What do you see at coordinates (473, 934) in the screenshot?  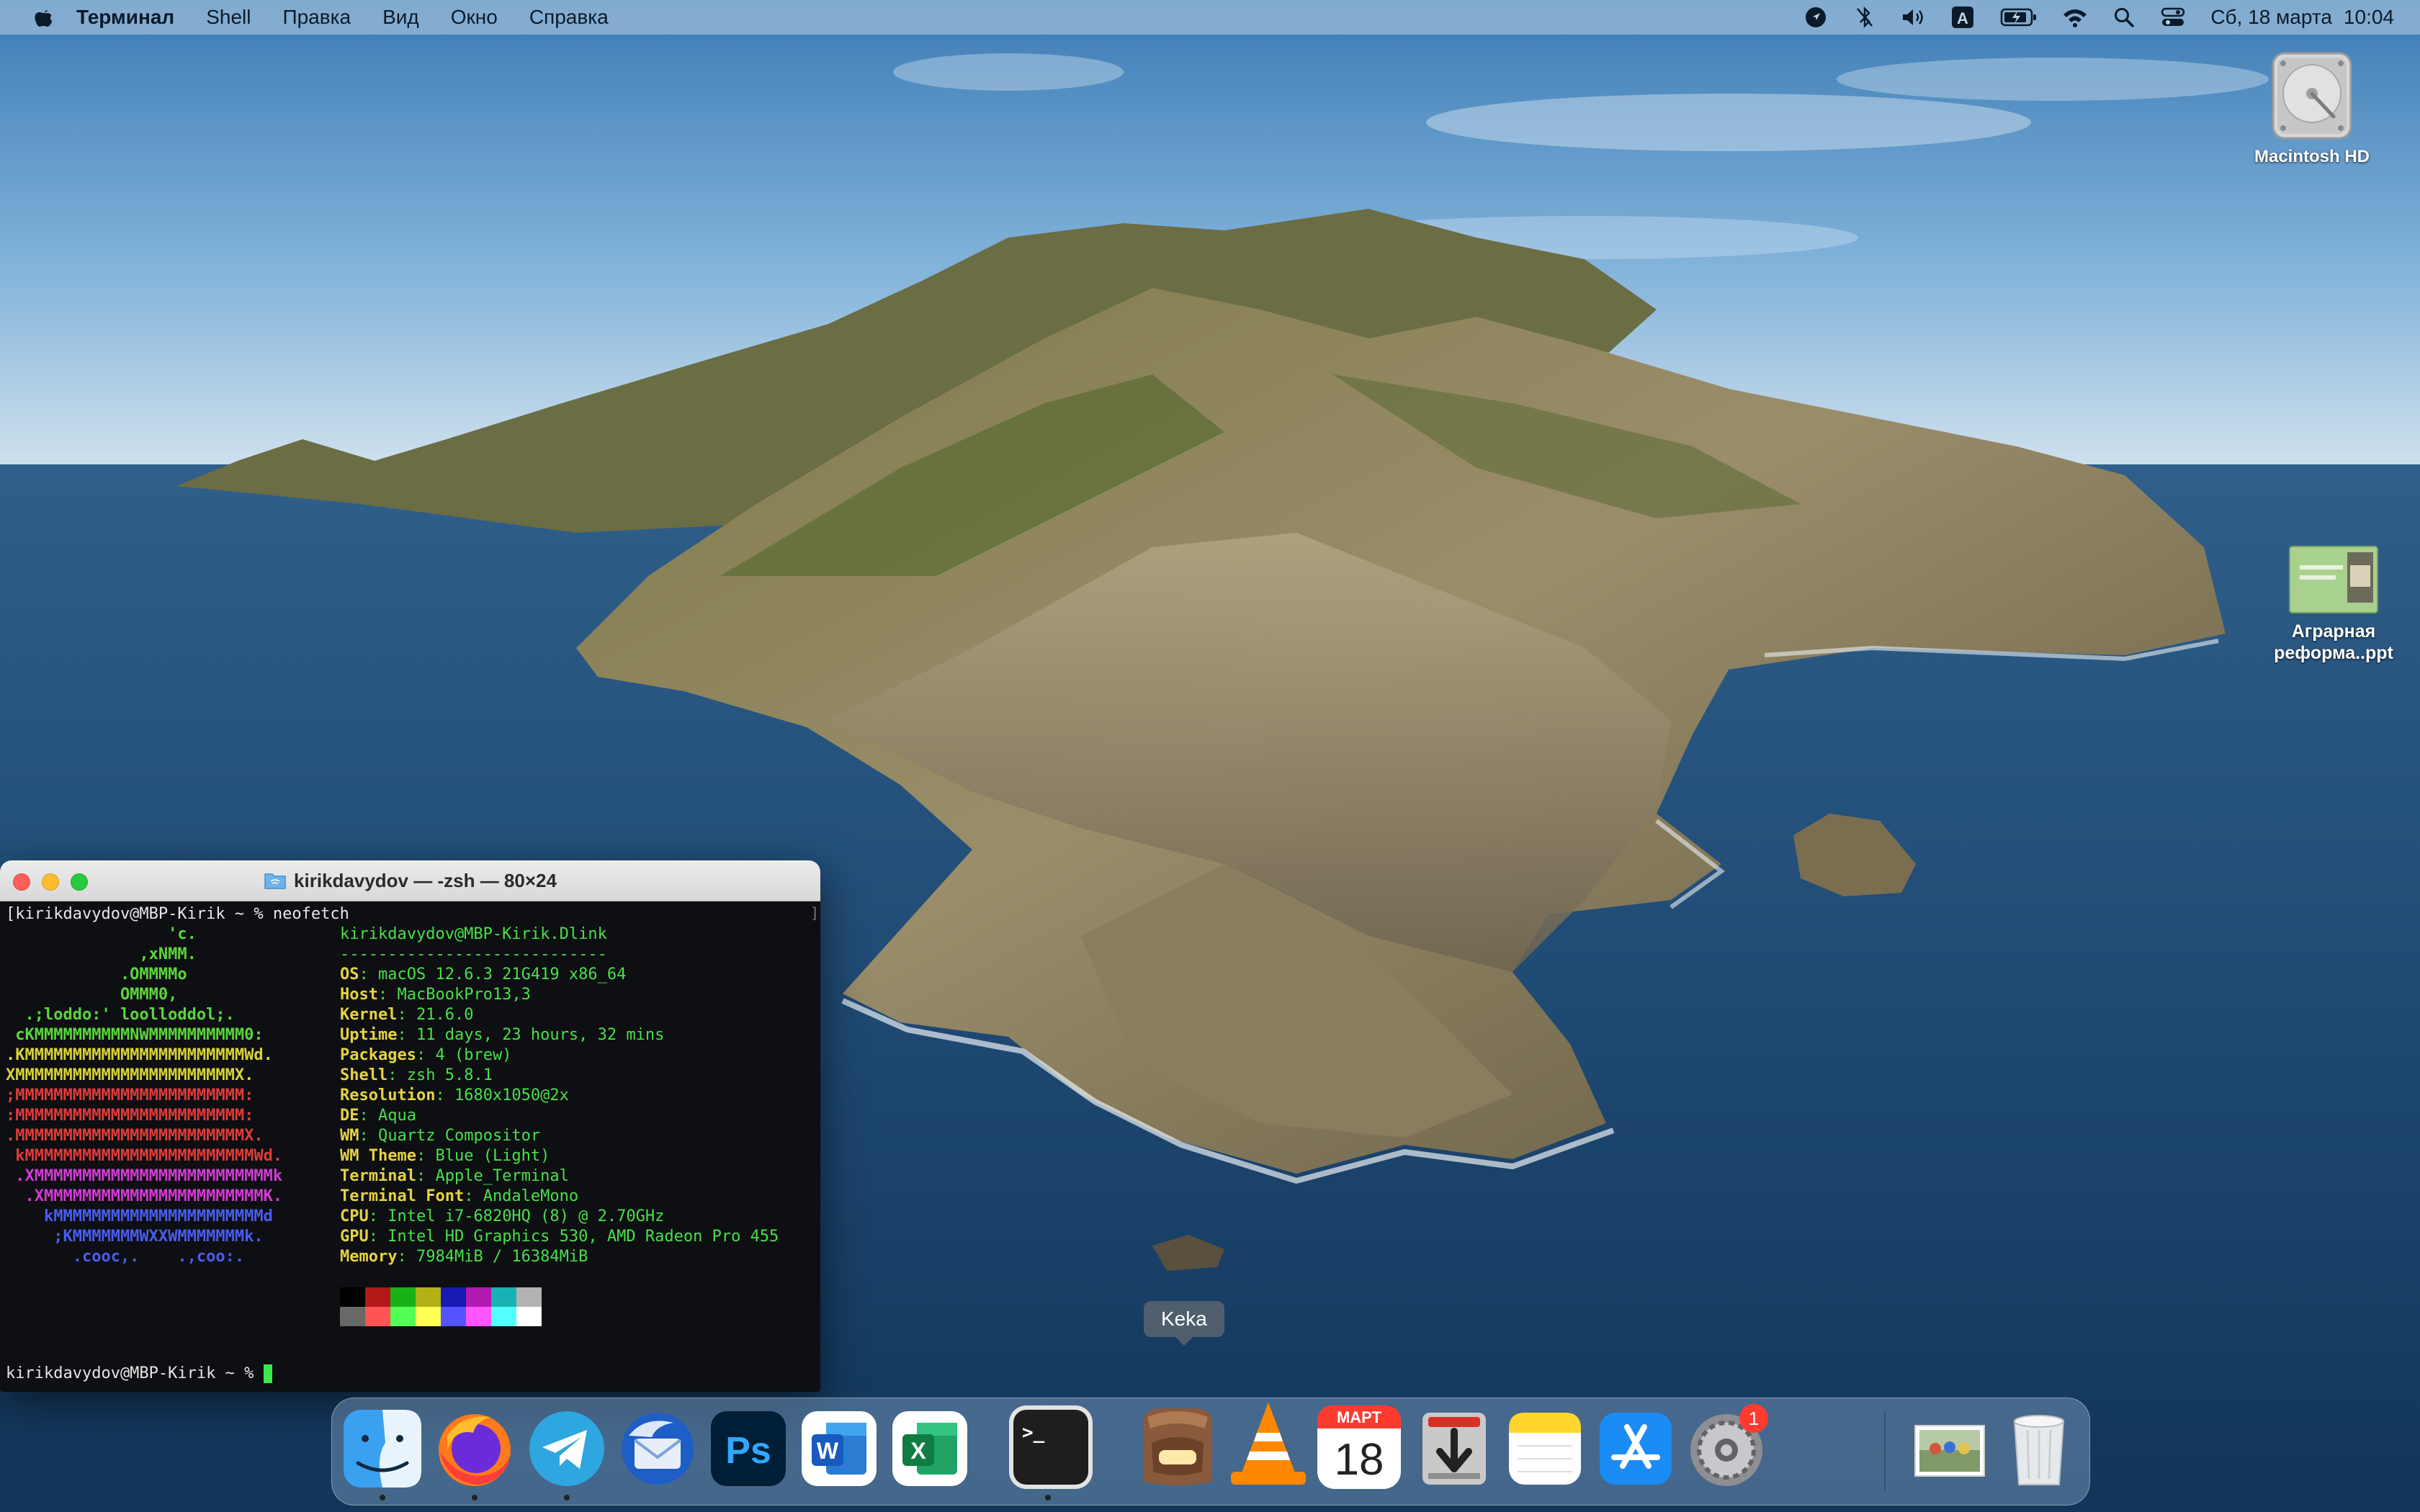 I see `neofetch-user-host: kirikdavydov@MBP-Kirik.Dlink` at bounding box center [473, 934].